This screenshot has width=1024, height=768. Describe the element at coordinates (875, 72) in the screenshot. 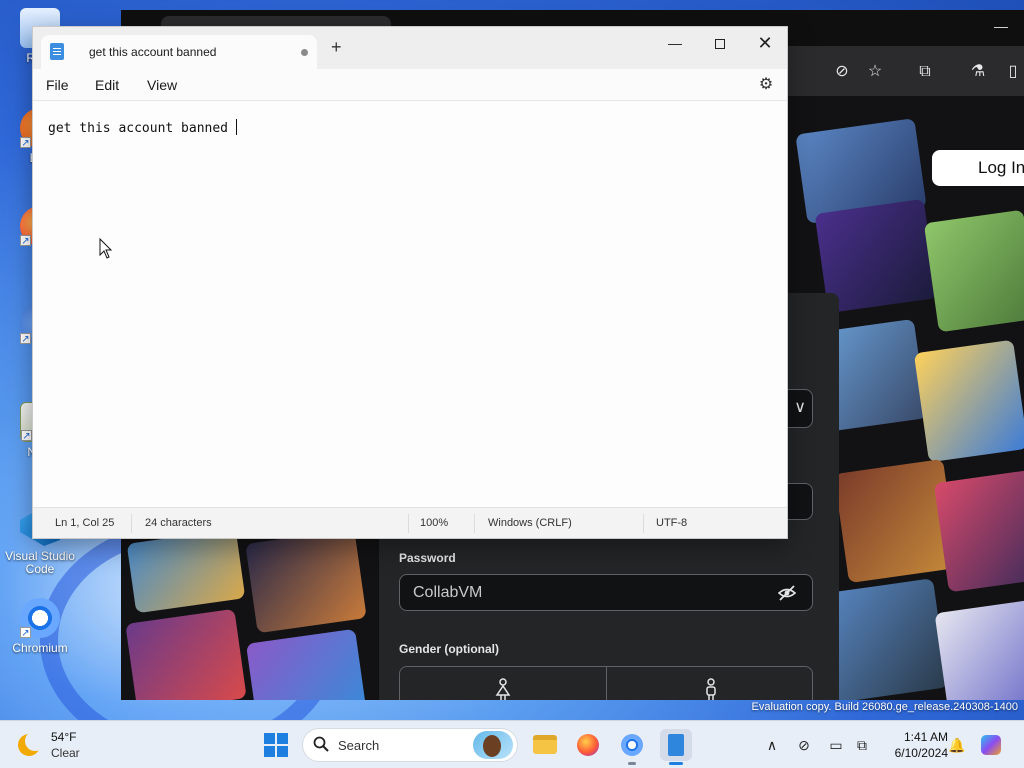

I see `star-icon: ☆` at that location.